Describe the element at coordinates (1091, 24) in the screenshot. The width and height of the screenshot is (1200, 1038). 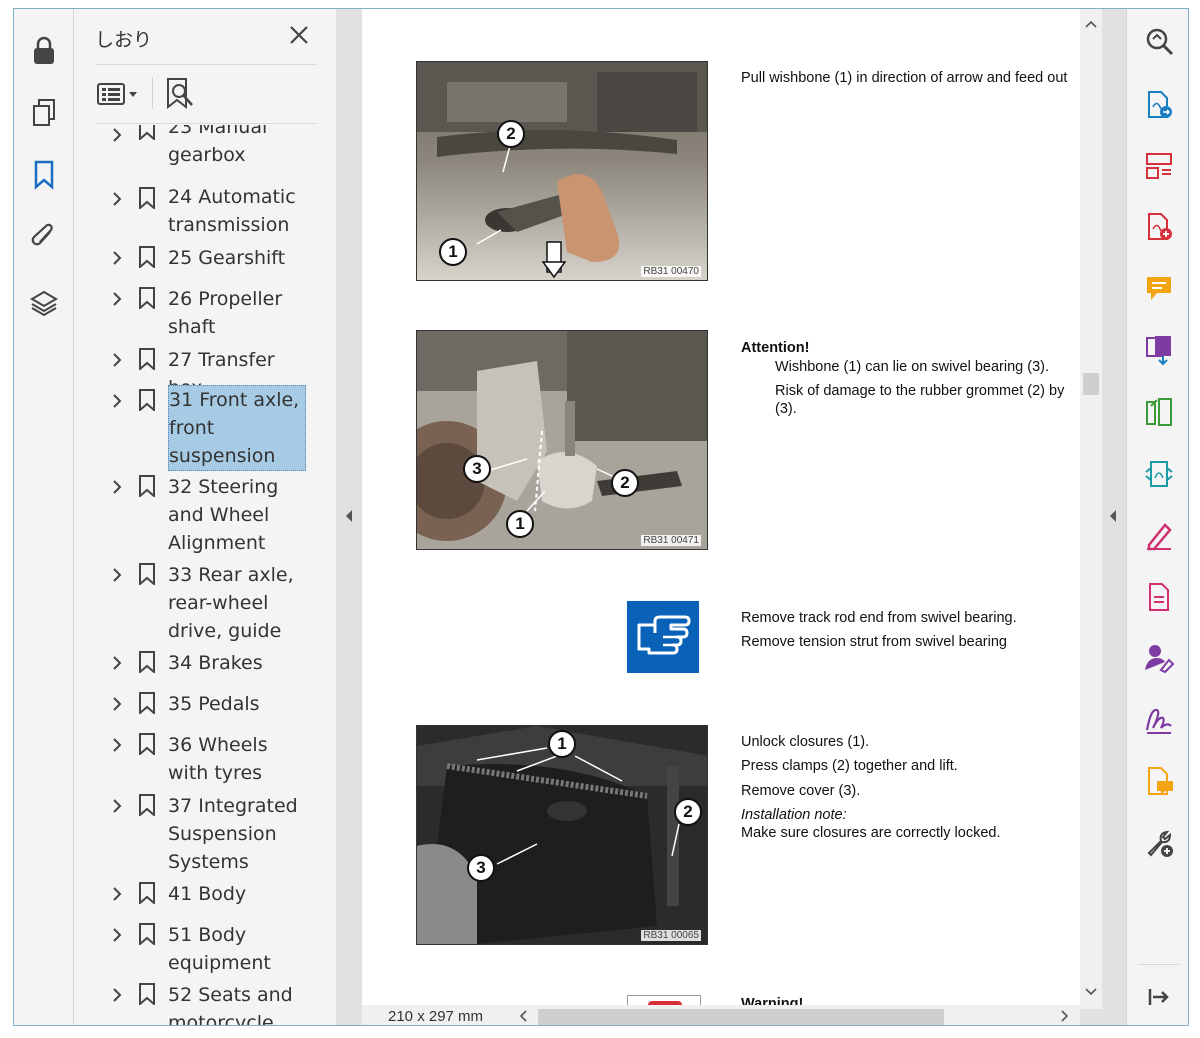
I see `chevron-up-icon` at that location.